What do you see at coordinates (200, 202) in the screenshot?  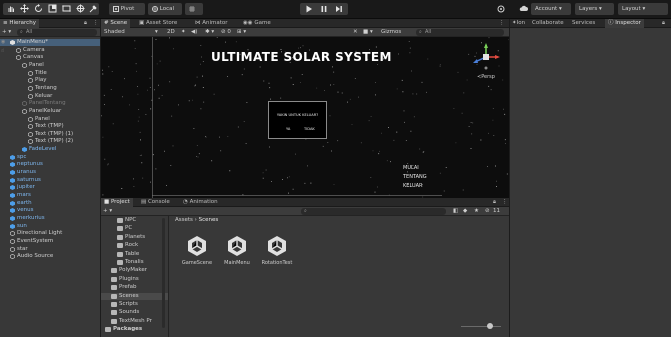 I see `tab-animation: ◔ Animation` at bounding box center [200, 202].